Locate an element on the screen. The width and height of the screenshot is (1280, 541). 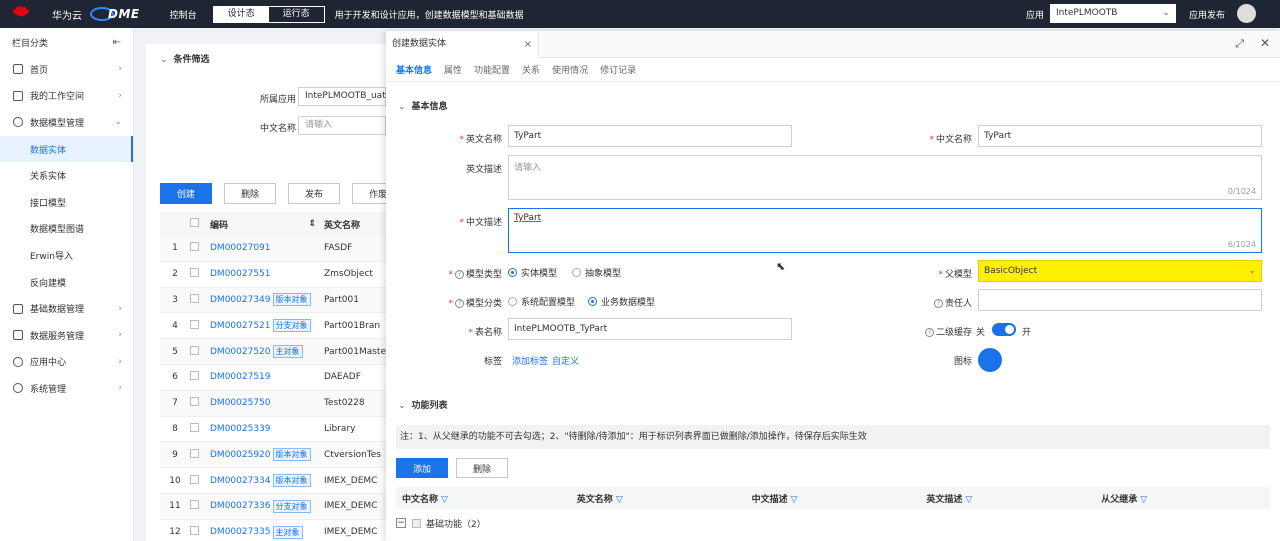
row-code-link: DM00027335 is located at coordinates (240, 532).